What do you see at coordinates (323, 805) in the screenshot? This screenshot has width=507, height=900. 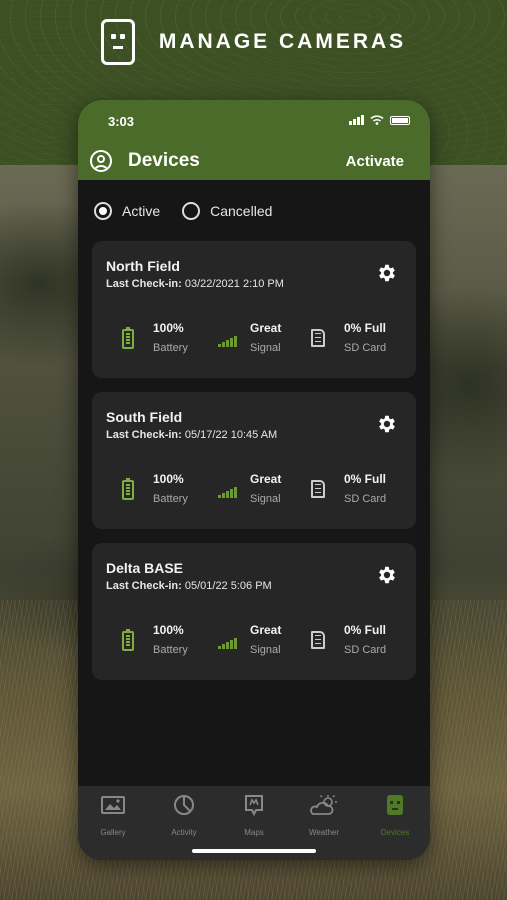 I see `weather-icon` at bounding box center [323, 805].